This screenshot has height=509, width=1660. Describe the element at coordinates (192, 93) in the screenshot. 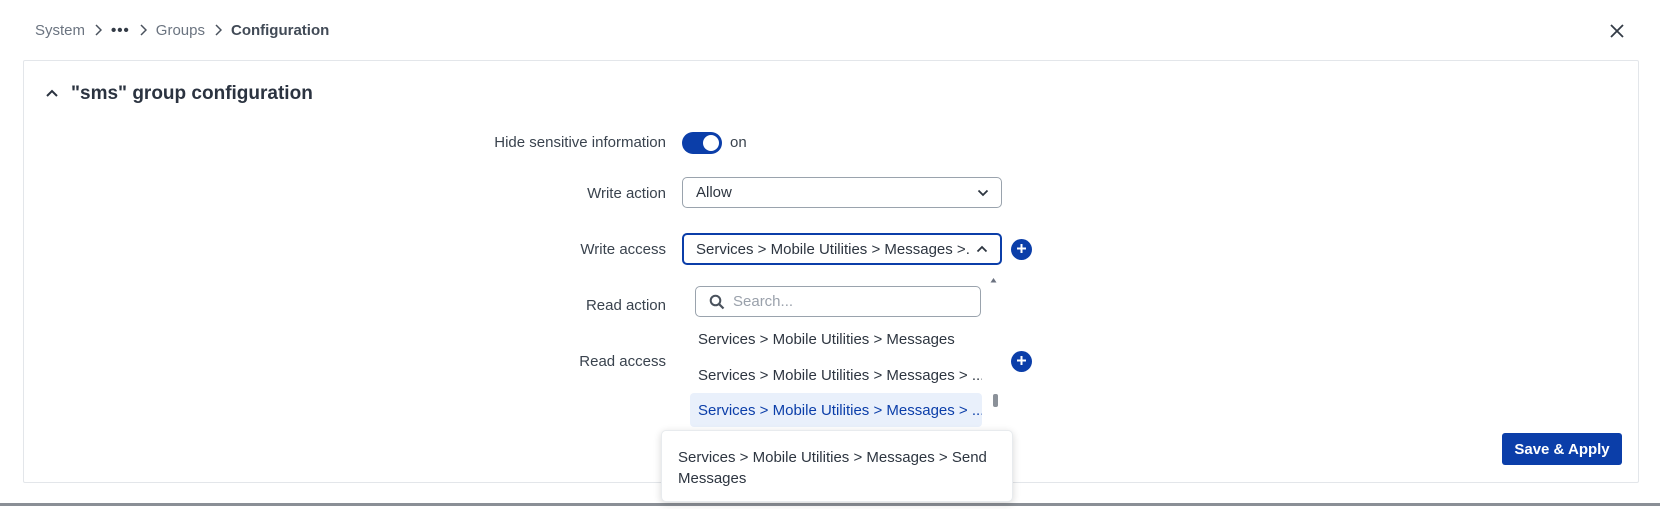

I see `panel-title: "sms" group configuration` at that location.